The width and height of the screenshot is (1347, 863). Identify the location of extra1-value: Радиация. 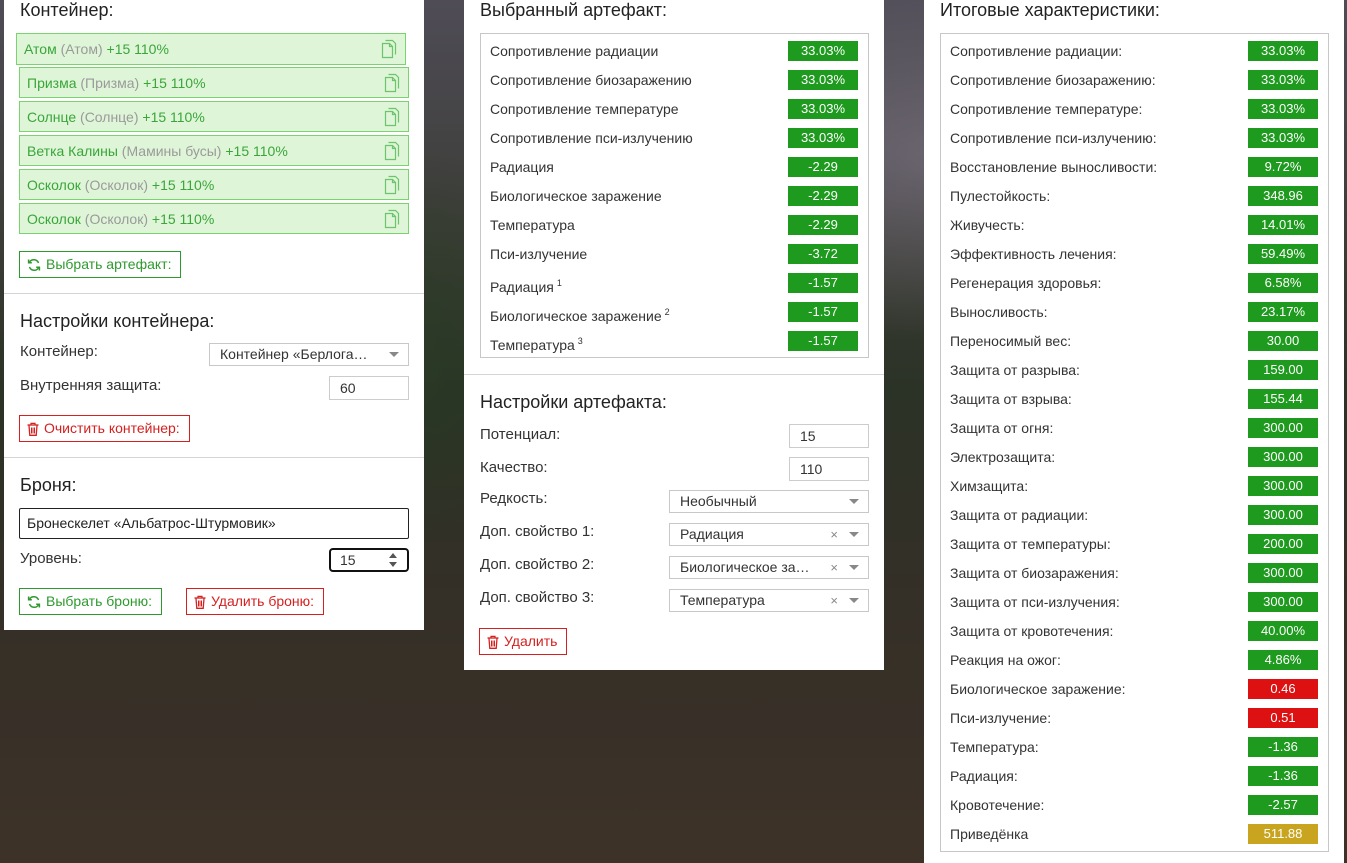
(712, 534).